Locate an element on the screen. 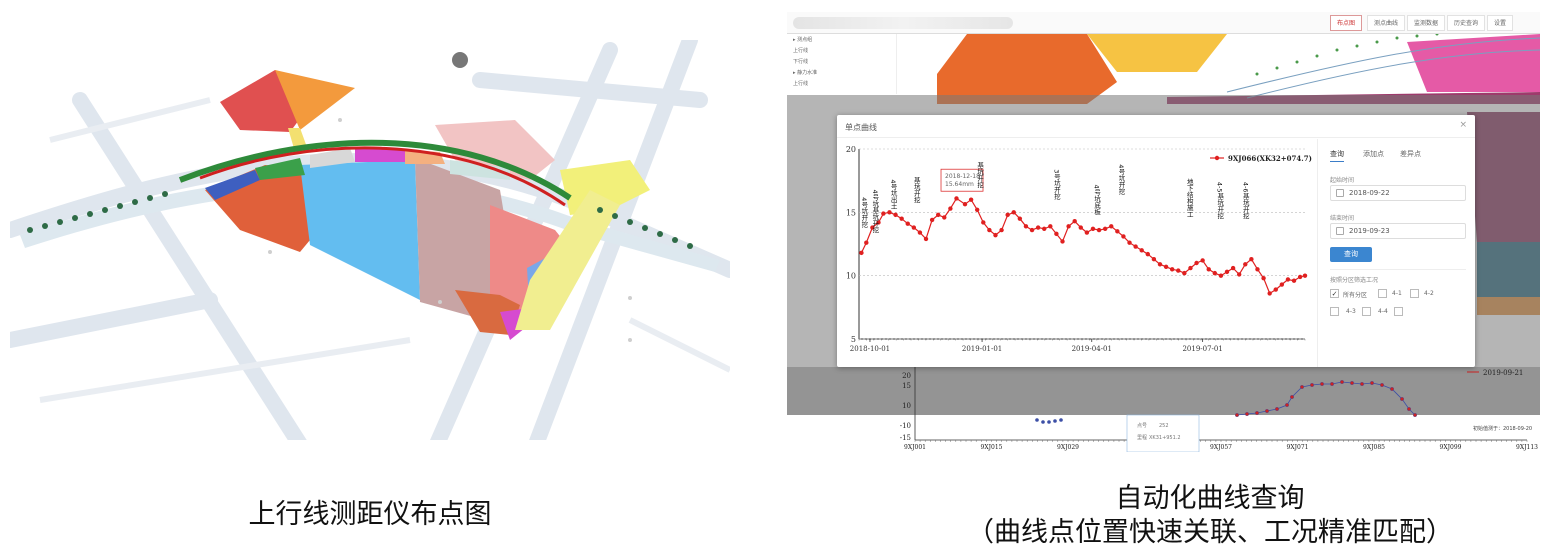 This screenshot has height=556, width=1550. x-tick-label: 2019-01-01 is located at coordinates (982, 349).